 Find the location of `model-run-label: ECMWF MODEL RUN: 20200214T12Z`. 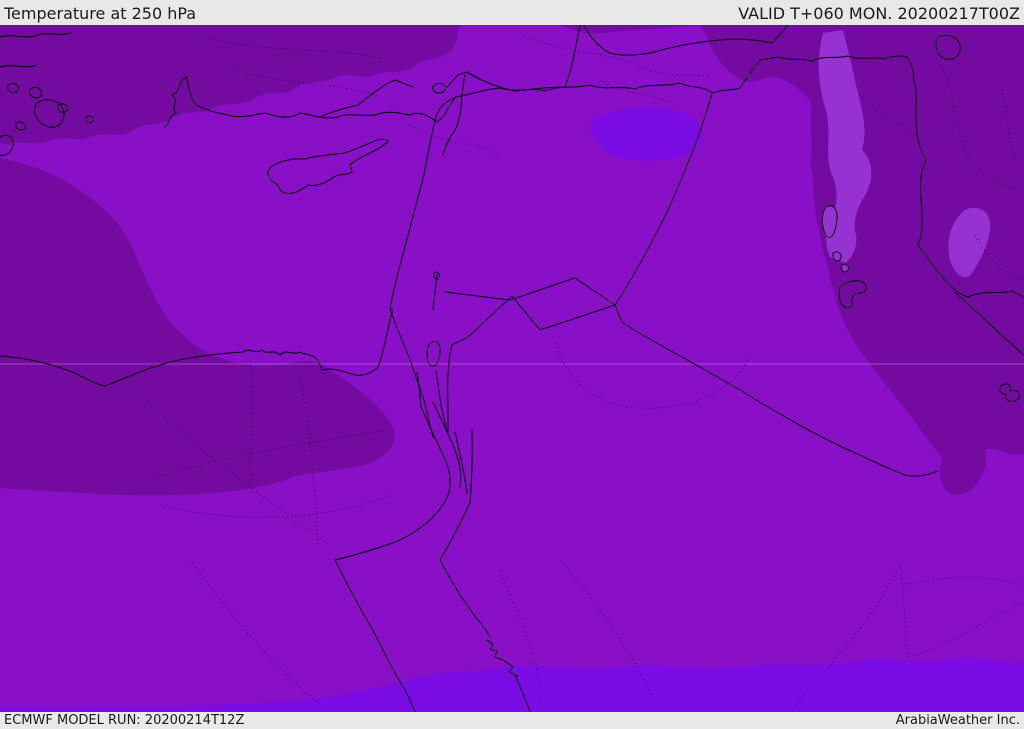

model-run-label: ECMWF MODEL RUN: 20200214T12Z is located at coordinates (124, 720).